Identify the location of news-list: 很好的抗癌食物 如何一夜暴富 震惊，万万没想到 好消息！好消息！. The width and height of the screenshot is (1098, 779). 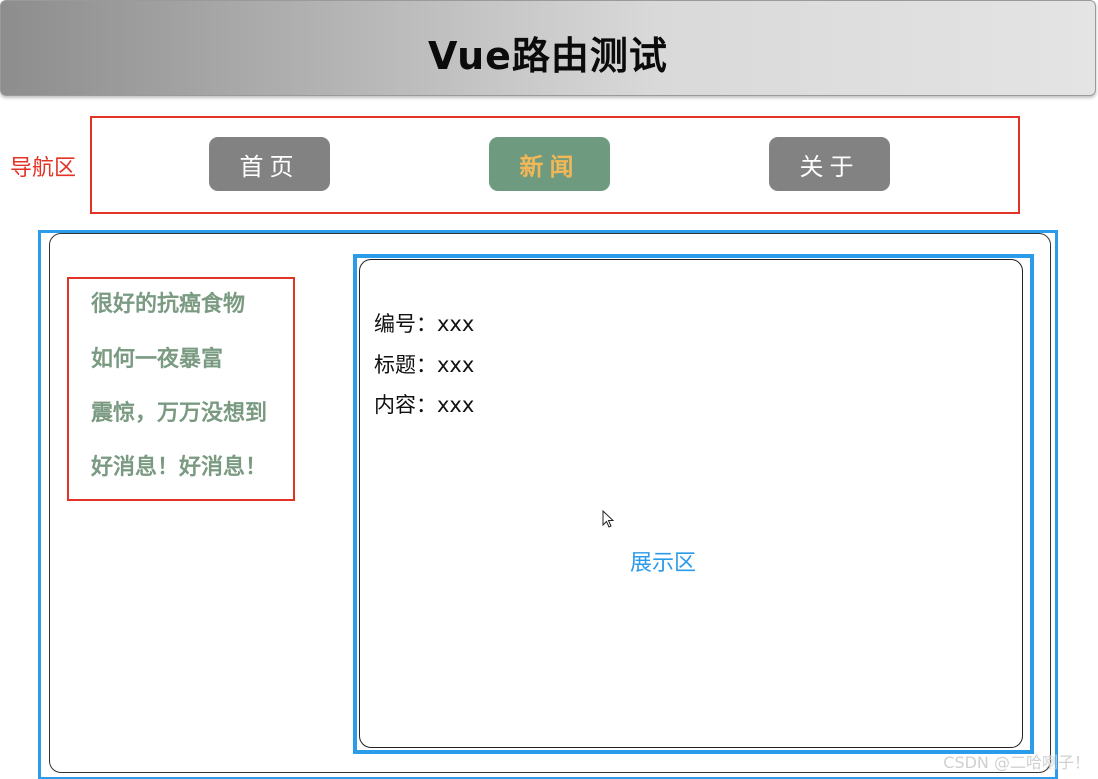
(181, 389).